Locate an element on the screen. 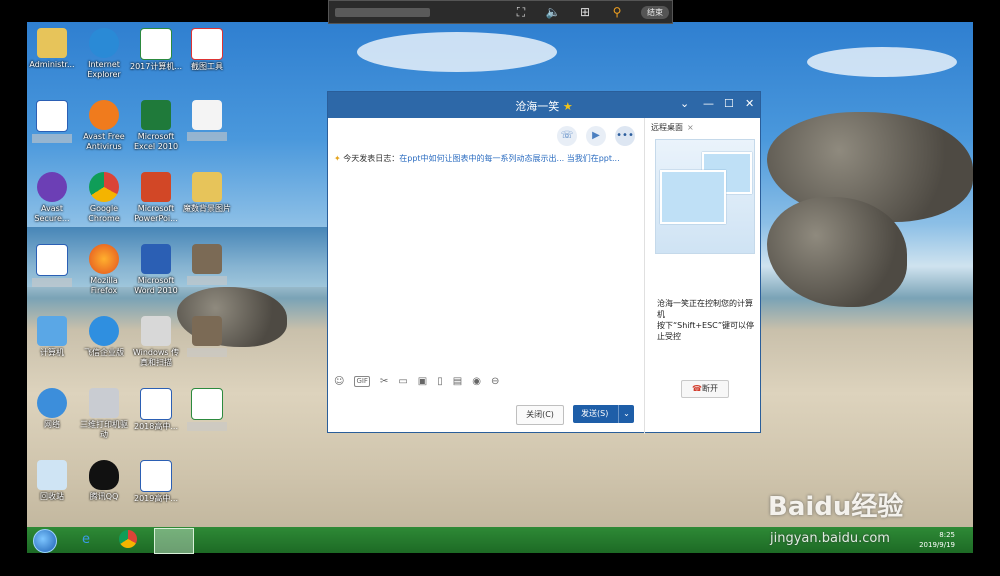 This screenshot has height=576, width=1000. desktop-icon-label: Avast Free Antivirus is located at coordinates (104, 141).